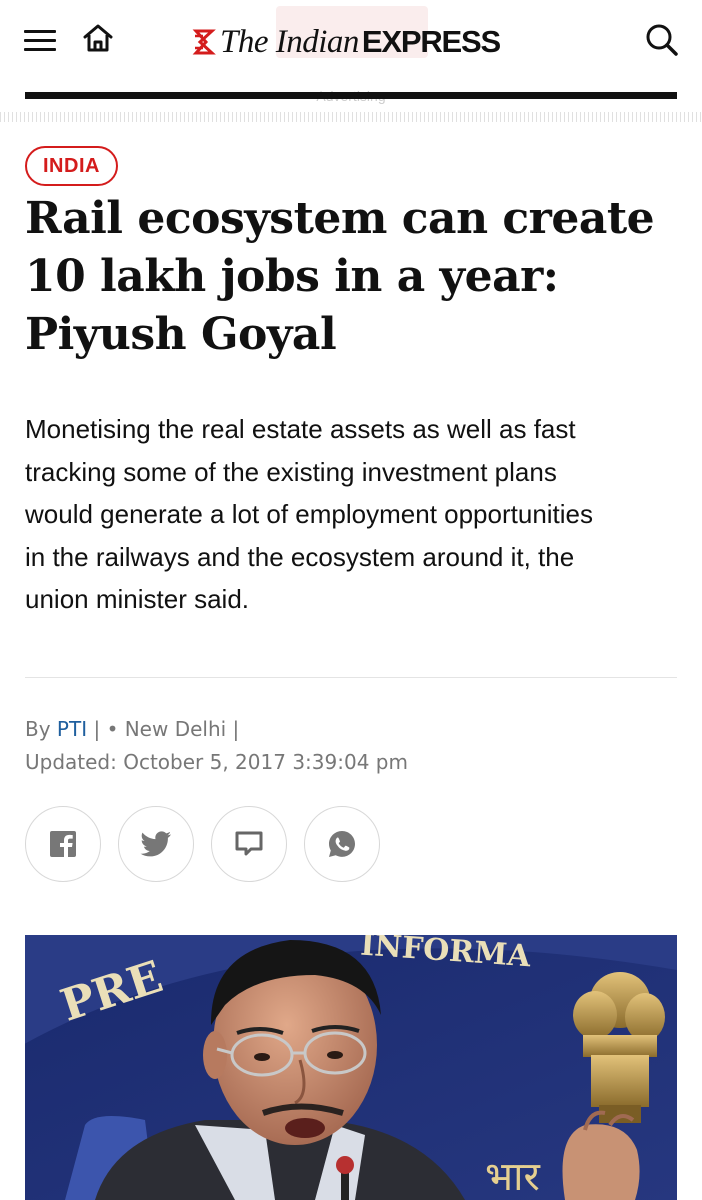  I want to click on home-icon, so click(98, 38).